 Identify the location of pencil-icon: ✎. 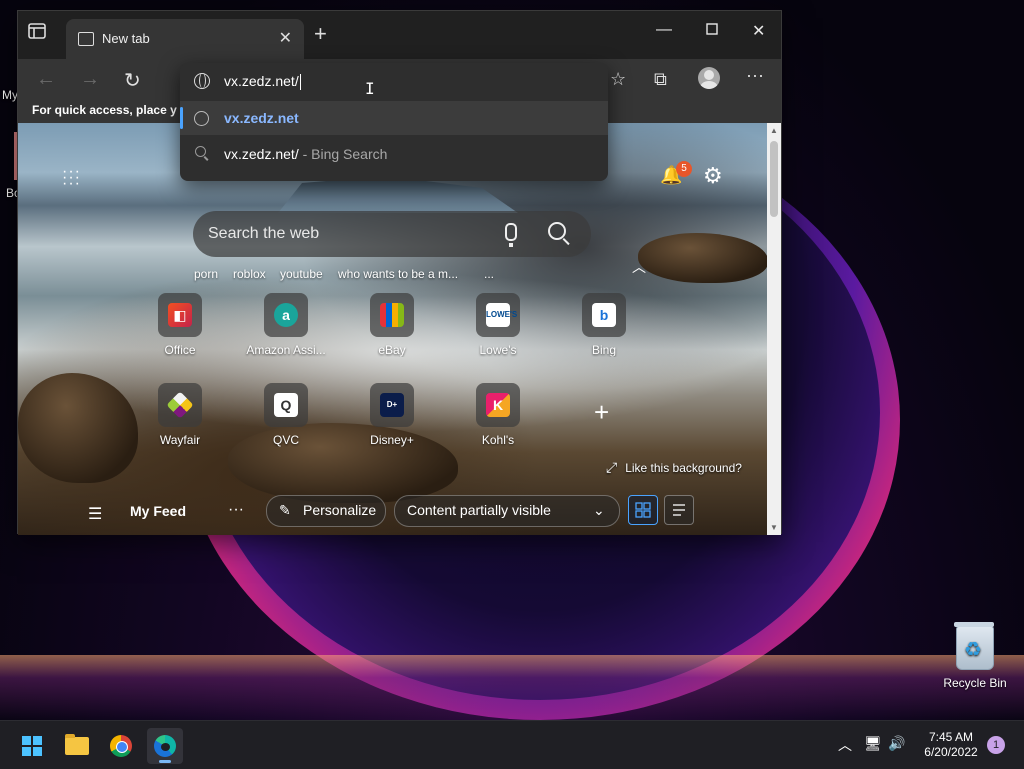
(285, 510).